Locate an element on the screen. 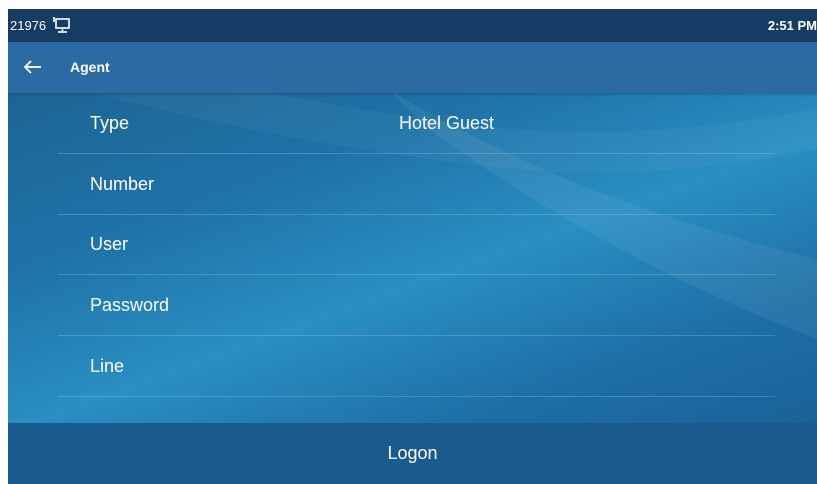 This screenshot has height=484, width=817. row-password: Password is located at coordinates (416, 305).